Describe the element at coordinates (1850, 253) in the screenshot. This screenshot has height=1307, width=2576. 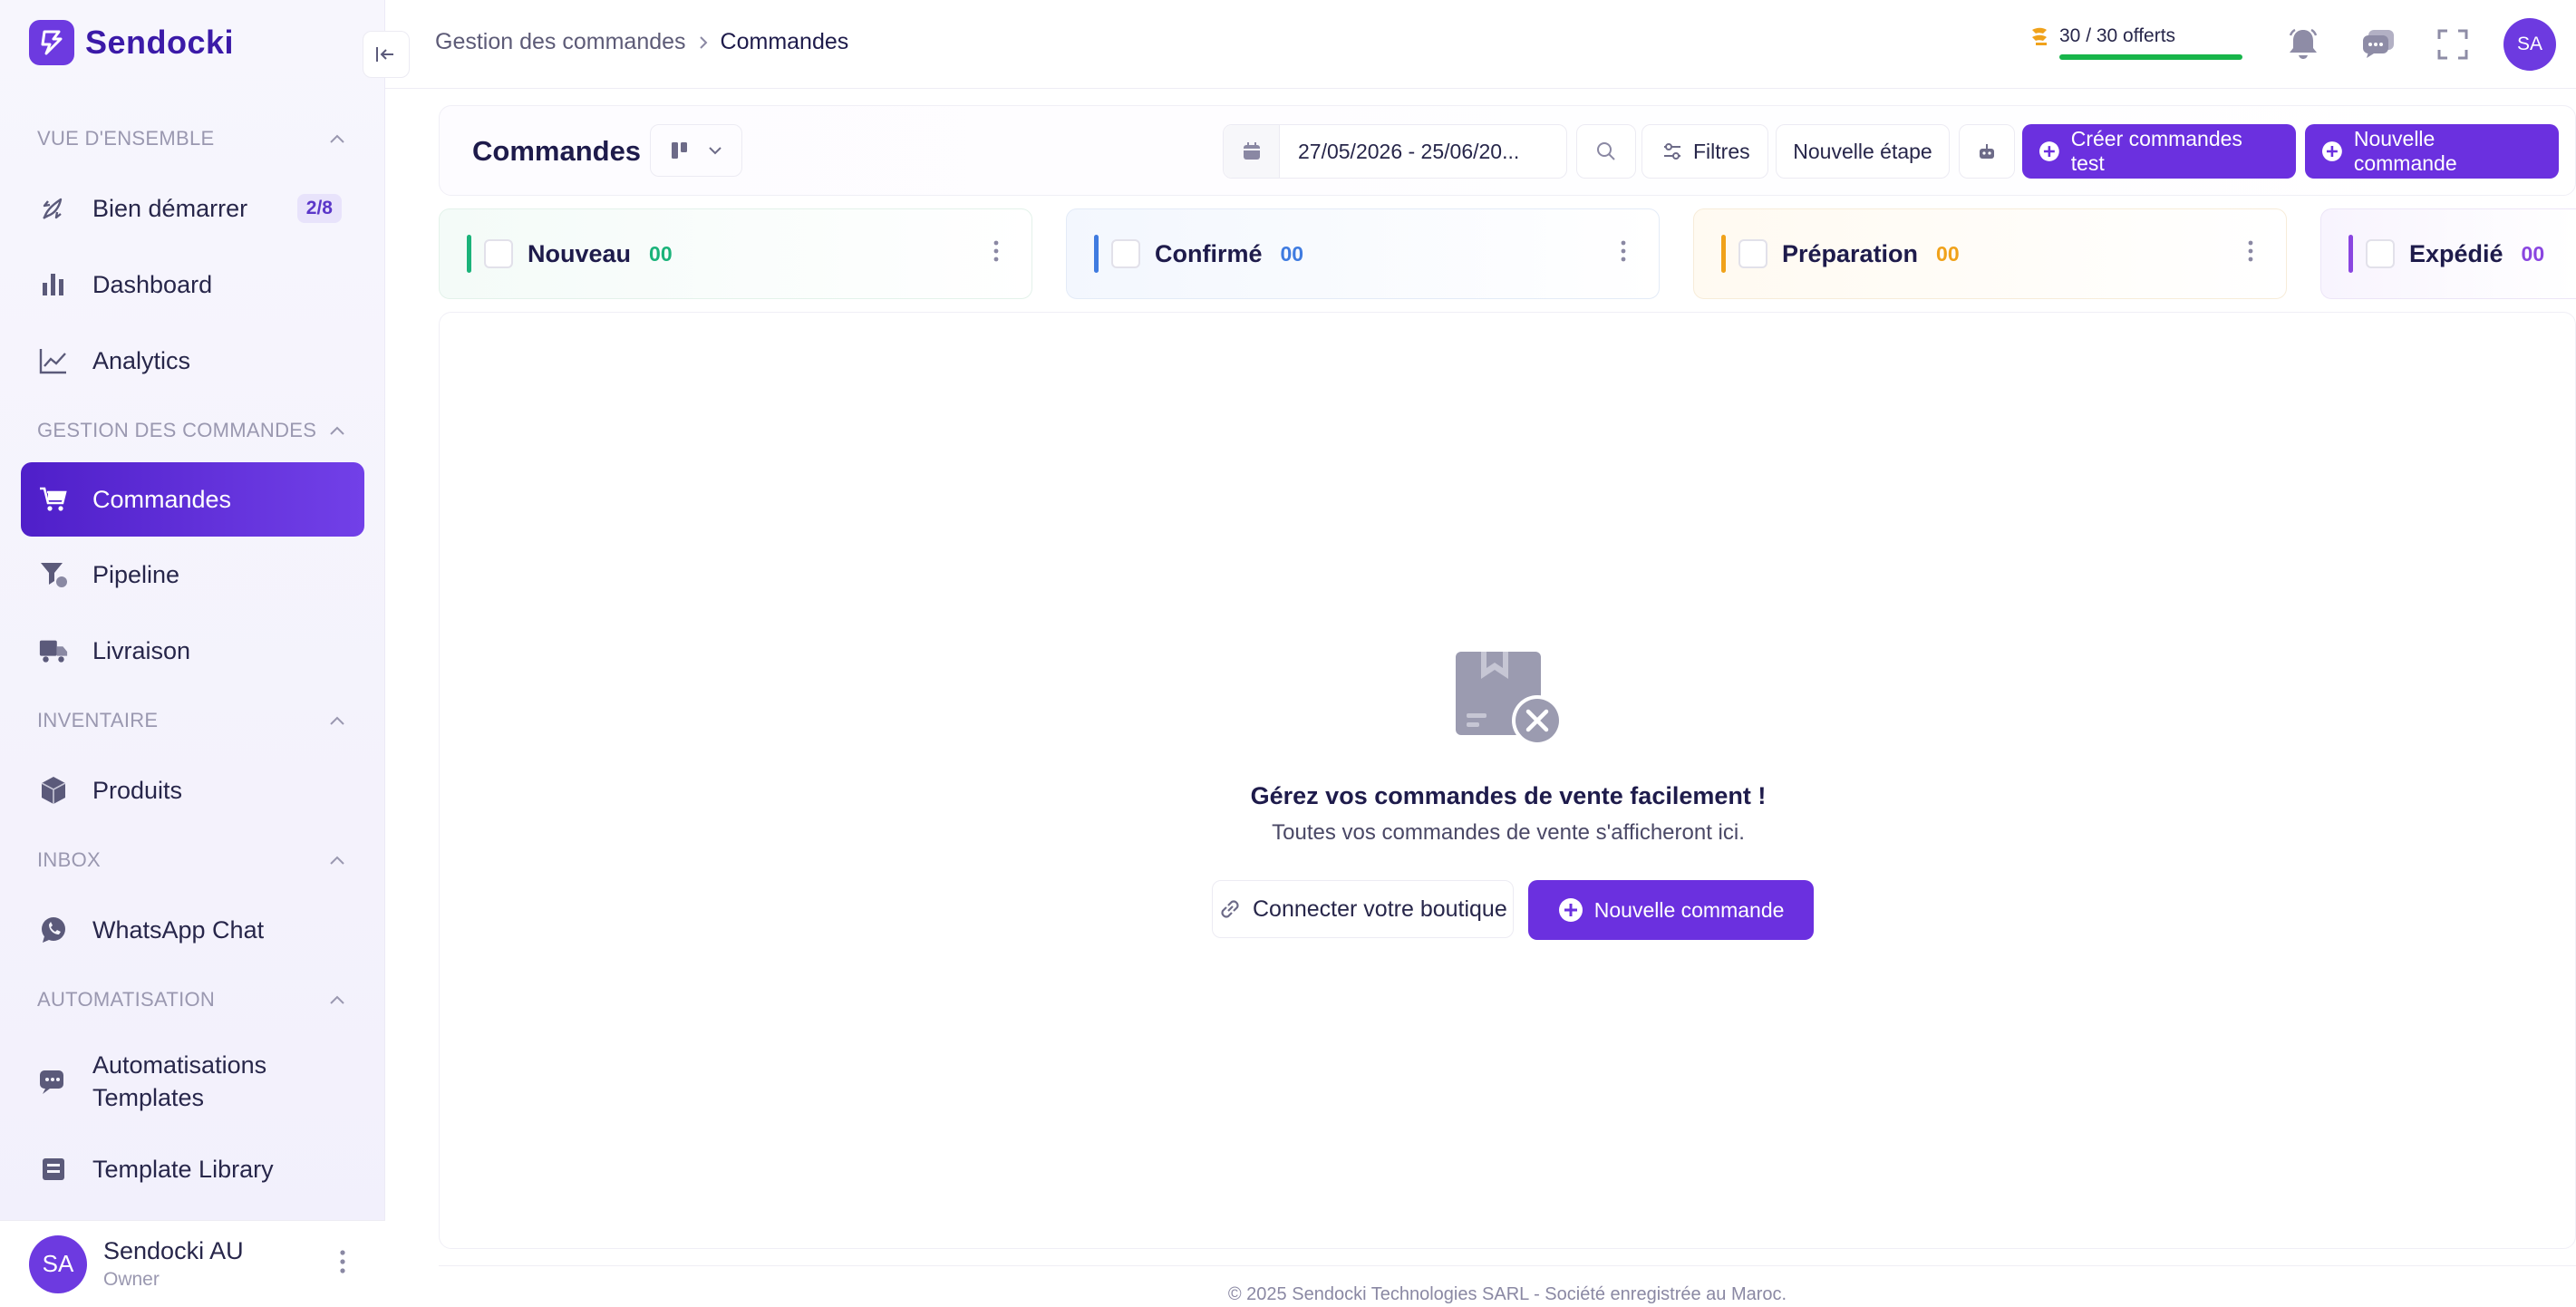
I see `column-name: Préparation` at that location.